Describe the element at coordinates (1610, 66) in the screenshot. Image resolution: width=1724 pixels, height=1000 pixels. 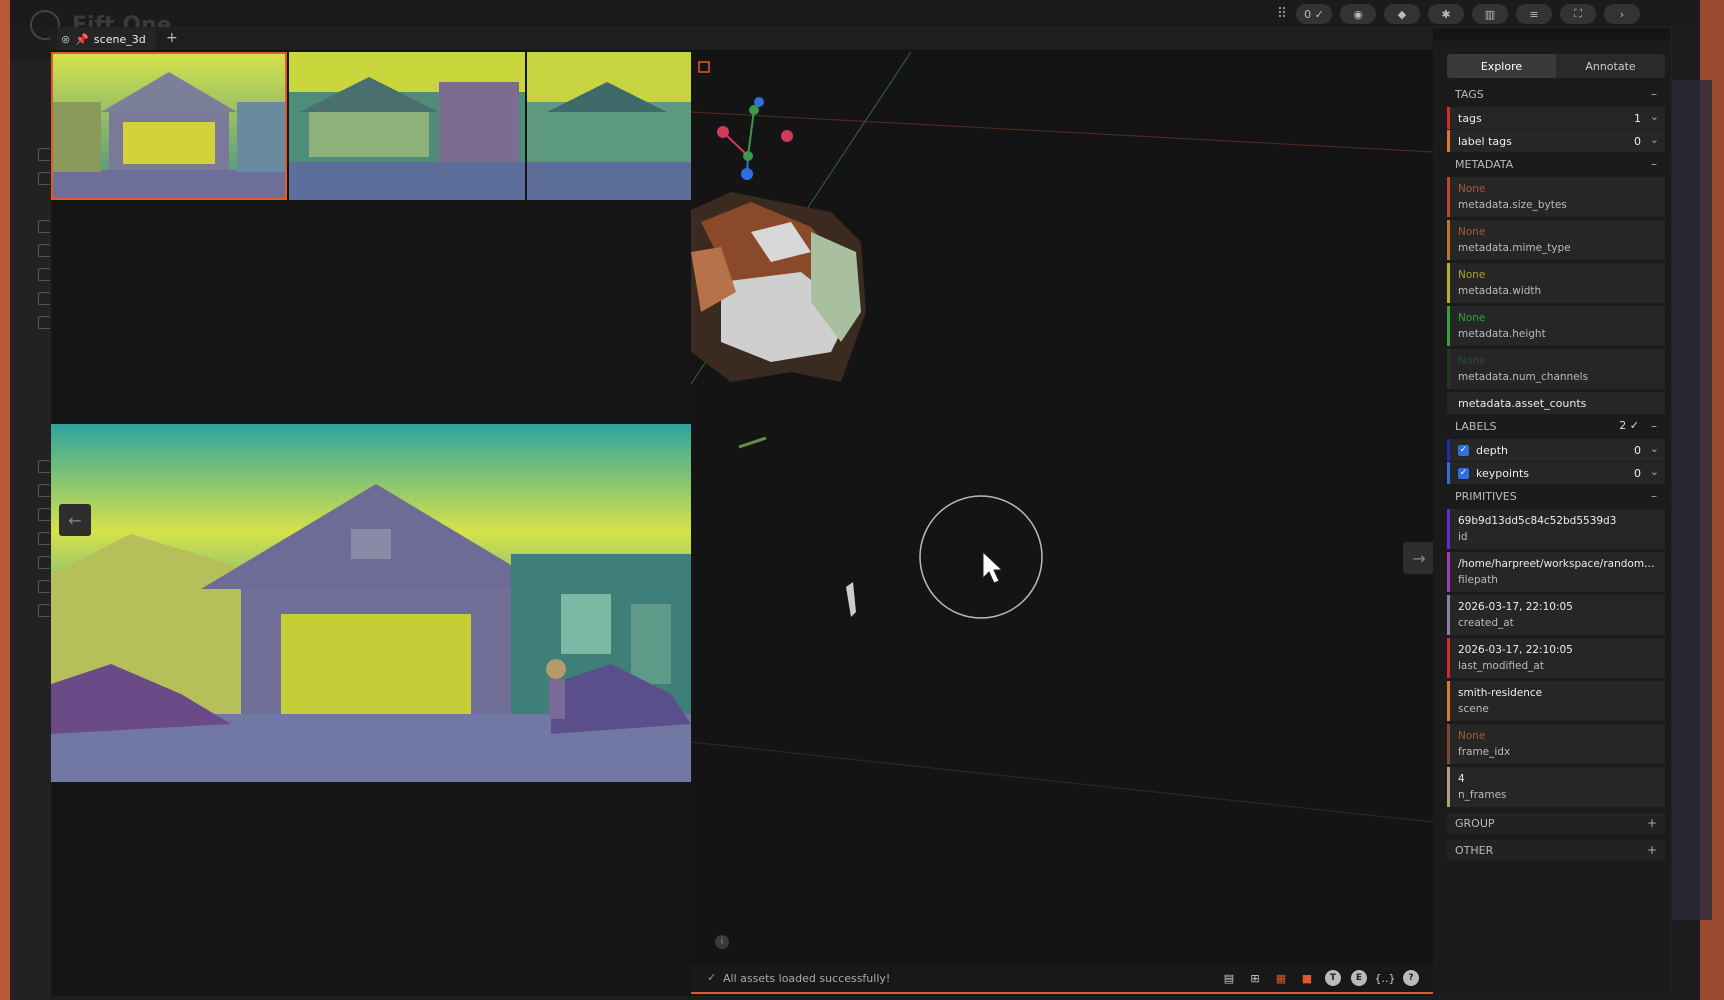
I see `tab-annotate: Annotate` at that location.